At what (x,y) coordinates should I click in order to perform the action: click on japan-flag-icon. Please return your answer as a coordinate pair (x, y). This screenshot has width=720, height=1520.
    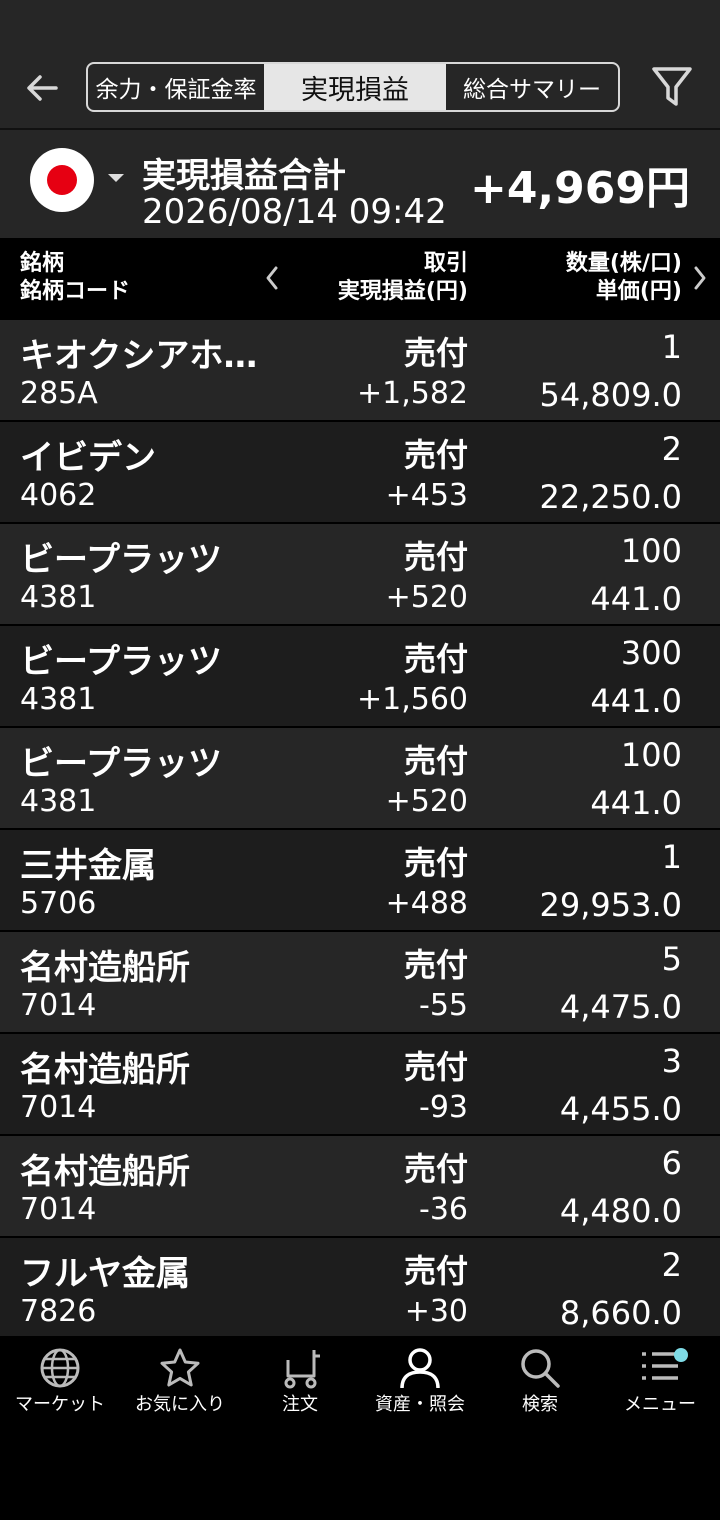
    Looking at the image, I should click on (62, 180).